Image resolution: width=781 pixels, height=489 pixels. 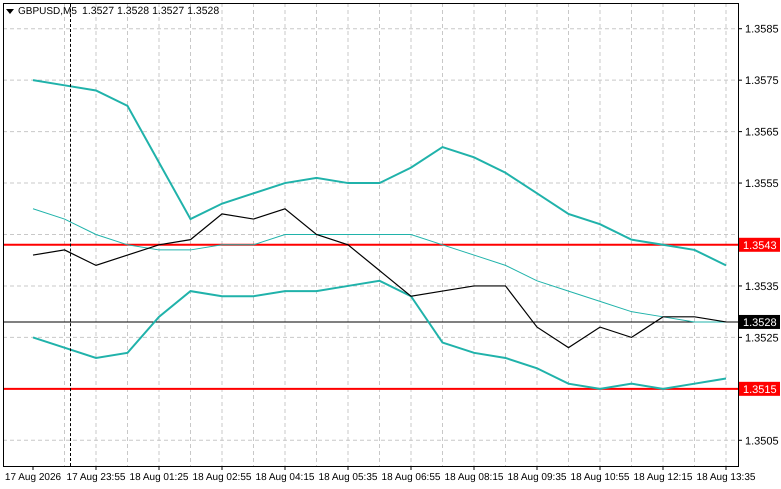 I want to click on price-axis-label: 1.3565, so click(x=762, y=132).